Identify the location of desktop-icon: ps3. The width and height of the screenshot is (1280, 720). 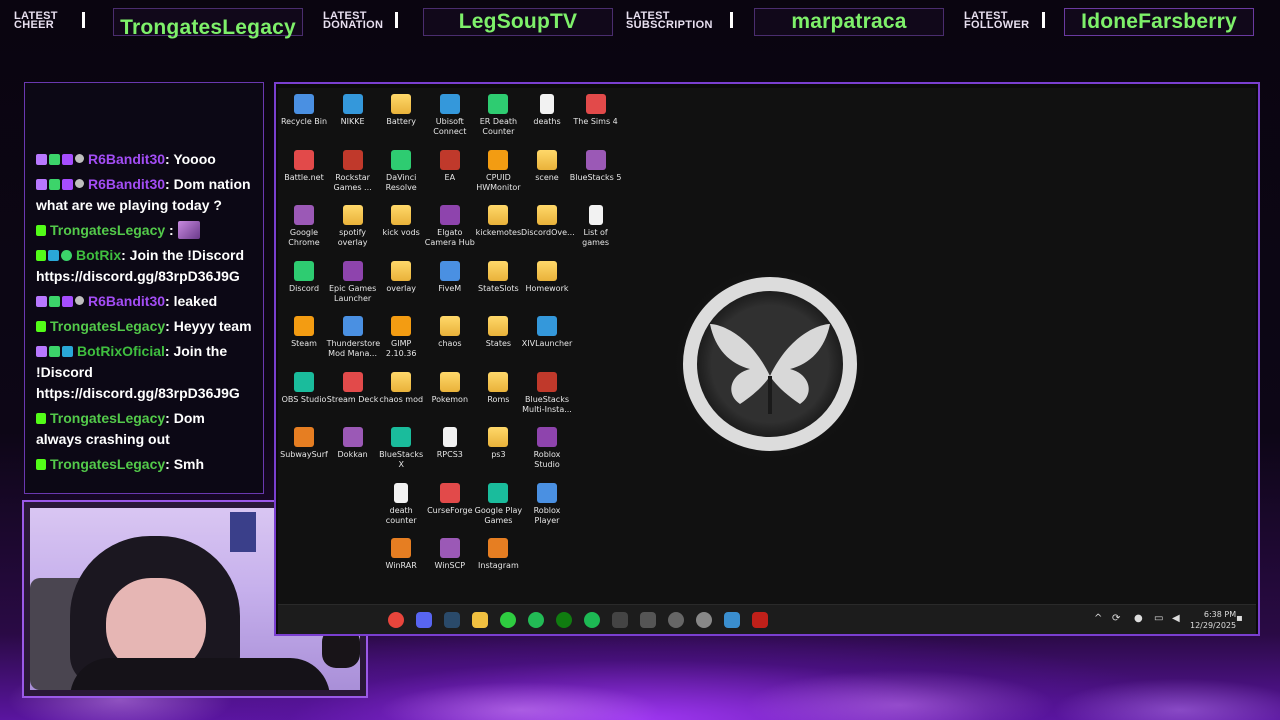
(498, 443).